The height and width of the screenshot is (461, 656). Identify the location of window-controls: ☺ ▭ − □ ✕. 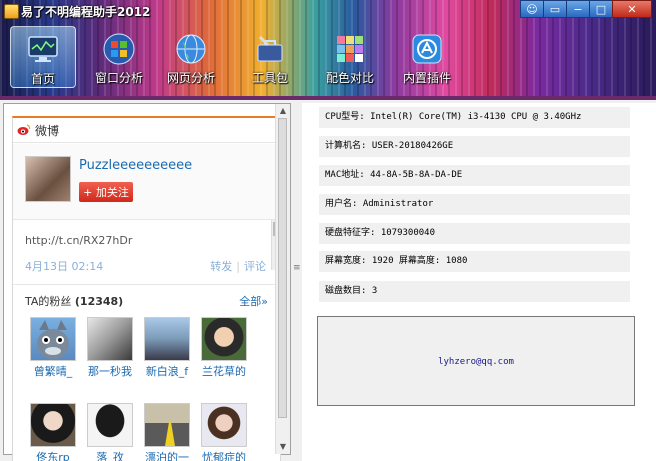
(586, 9).